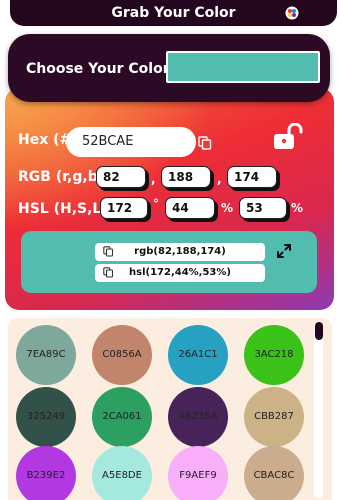 The width and height of the screenshot is (339, 500). I want to click on choose-color-card: Choose Your Color, so click(169, 68).